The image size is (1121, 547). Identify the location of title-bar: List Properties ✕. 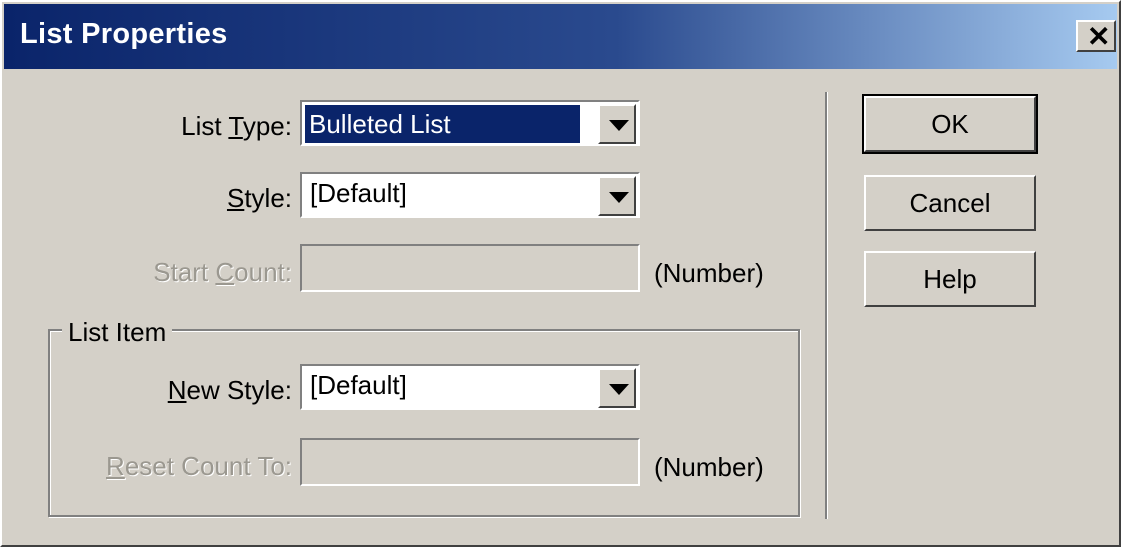
(560, 36).